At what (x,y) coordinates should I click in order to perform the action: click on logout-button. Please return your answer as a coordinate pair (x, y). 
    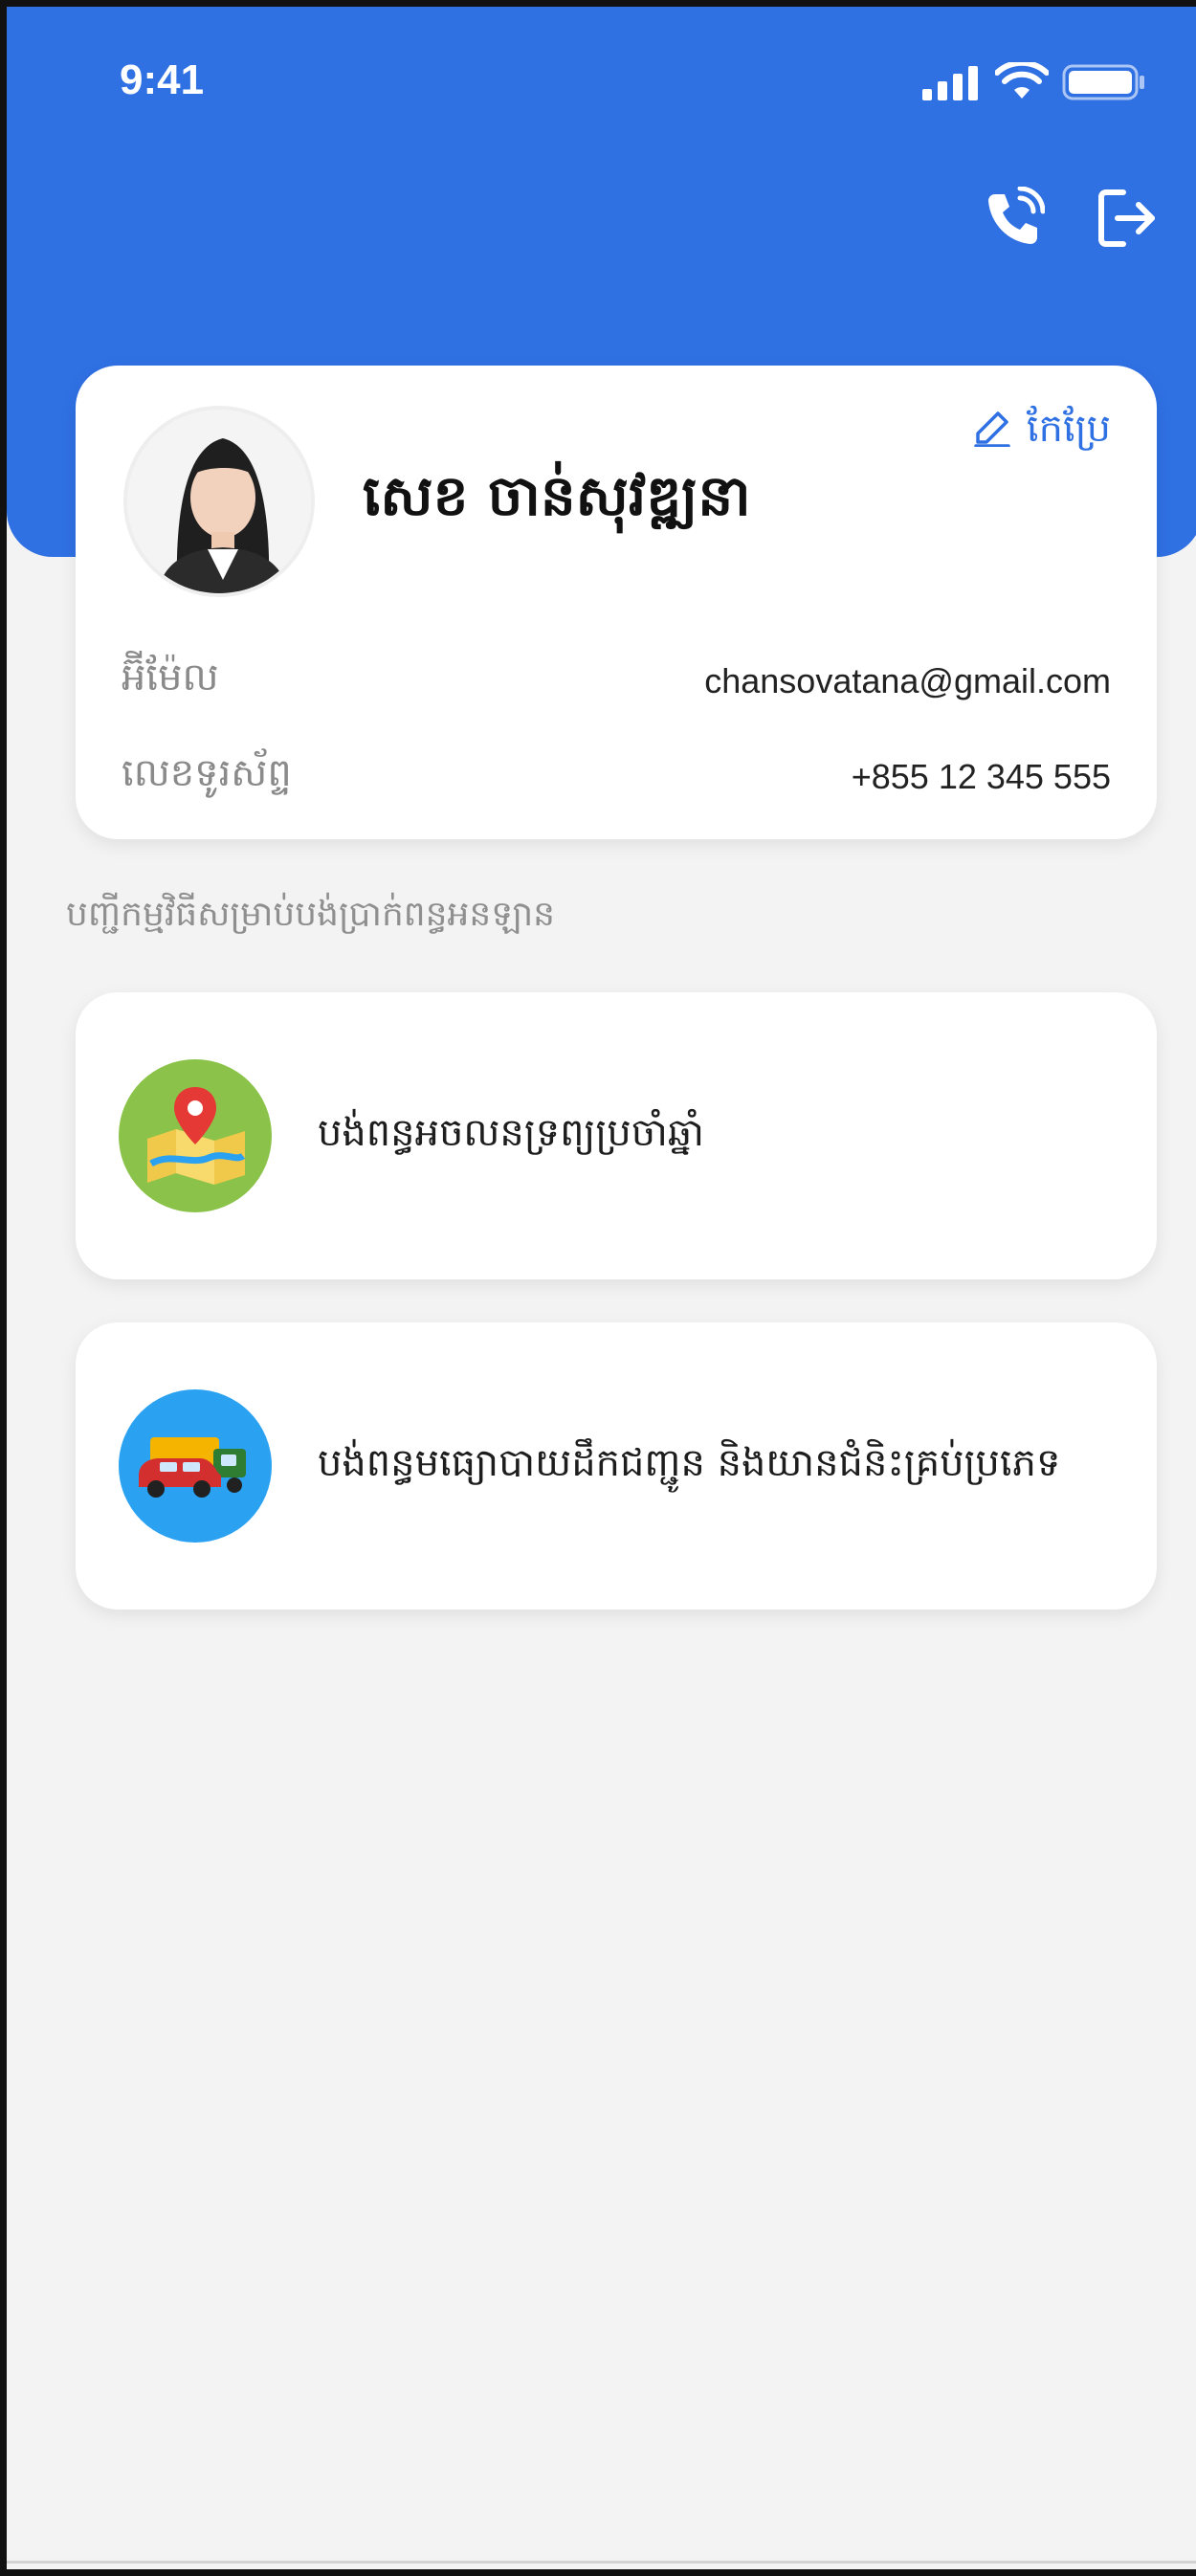
    Looking at the image, I should click on (1126, 220).